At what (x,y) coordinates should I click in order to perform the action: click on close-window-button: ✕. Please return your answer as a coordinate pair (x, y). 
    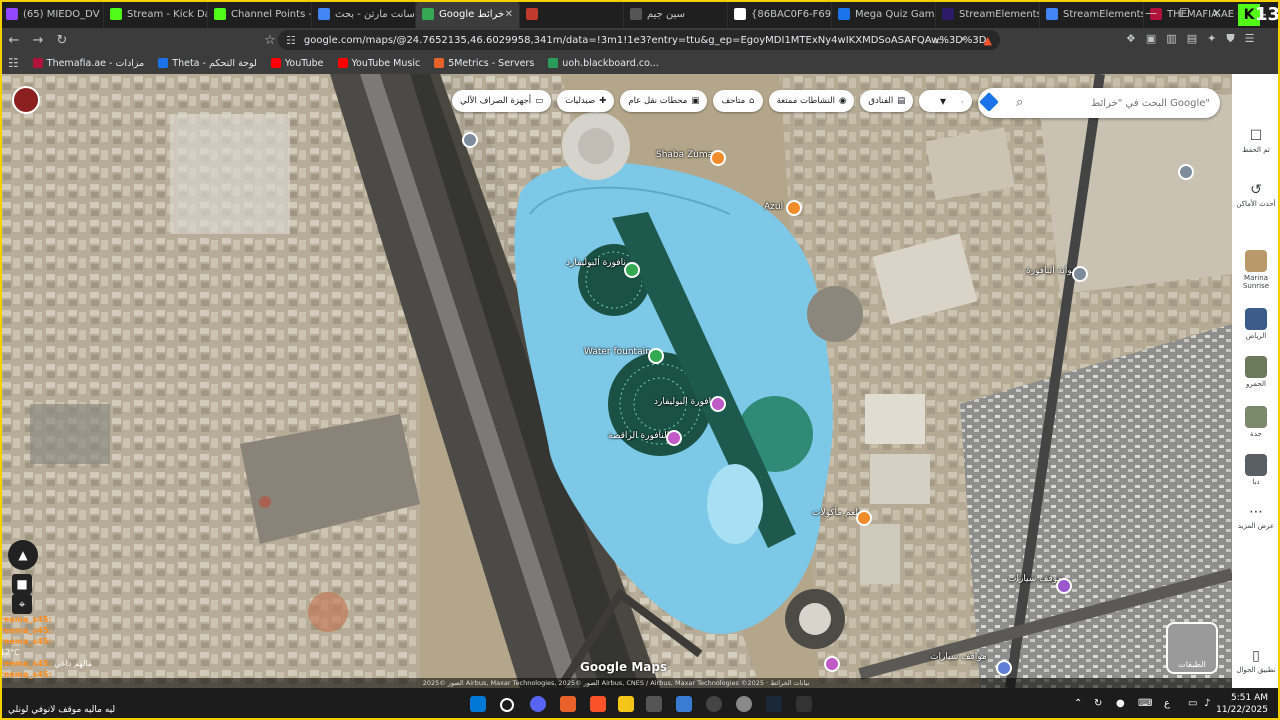
    Looking at the image, I should click on (1217, 13).